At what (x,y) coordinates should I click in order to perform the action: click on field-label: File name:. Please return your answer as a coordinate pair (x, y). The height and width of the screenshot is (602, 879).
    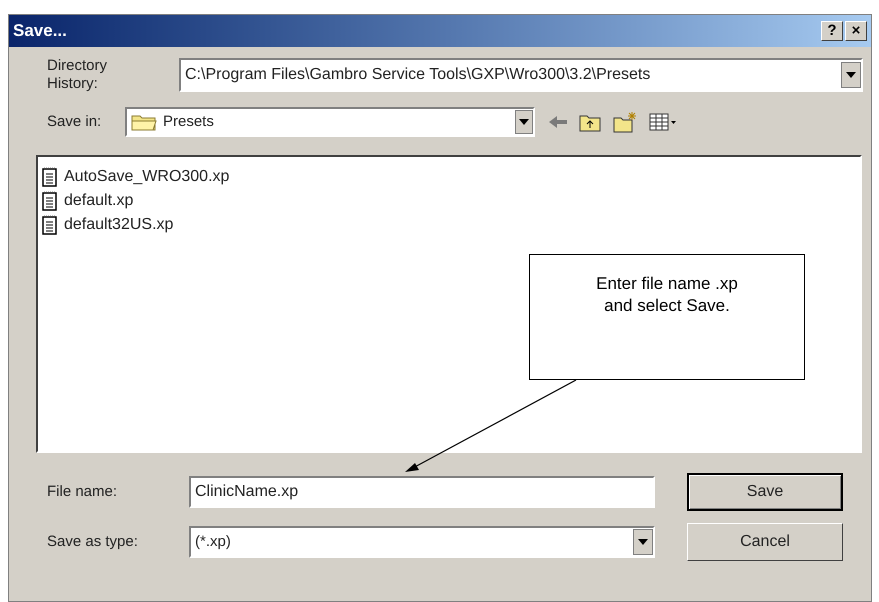
    Looking at the image, I should click on (82, 492).